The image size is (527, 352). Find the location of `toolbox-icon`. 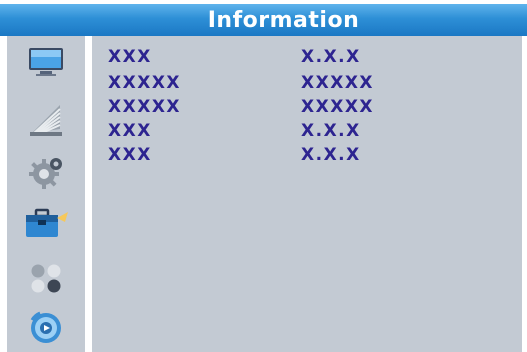

toolbox-icon is located at coordinates (47, 222).